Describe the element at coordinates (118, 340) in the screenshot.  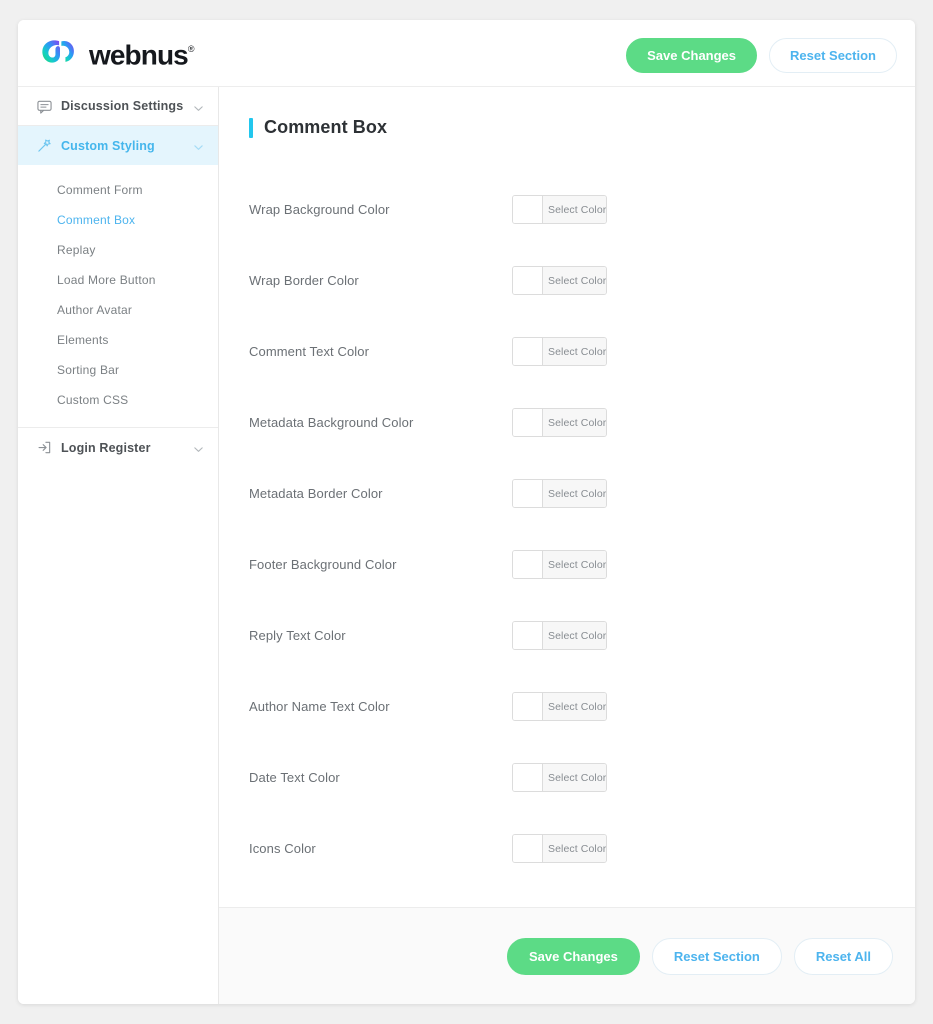
I see `sidebar-subitem-elements: Elements` at that location.